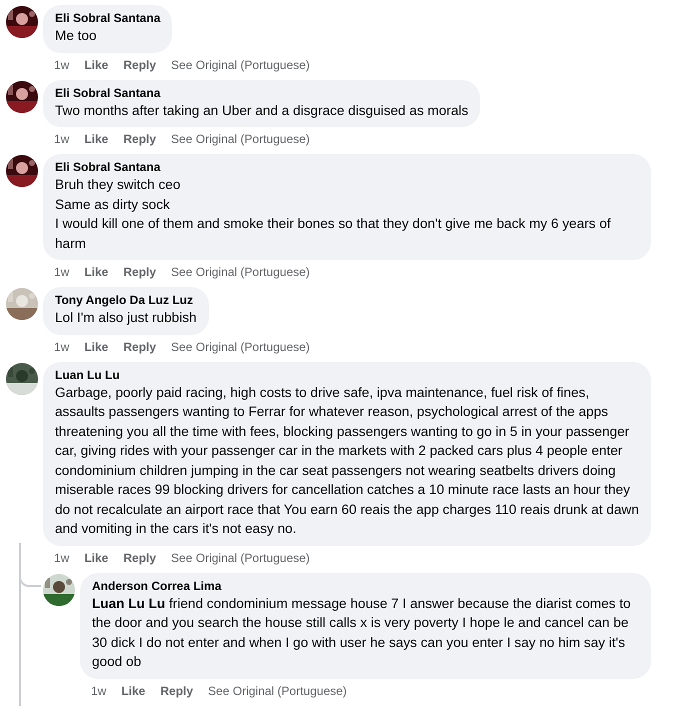 The width and height of the screenshot is (683, 722). I want to click on comment-text: Same as dirty sock, so click(113, 205).